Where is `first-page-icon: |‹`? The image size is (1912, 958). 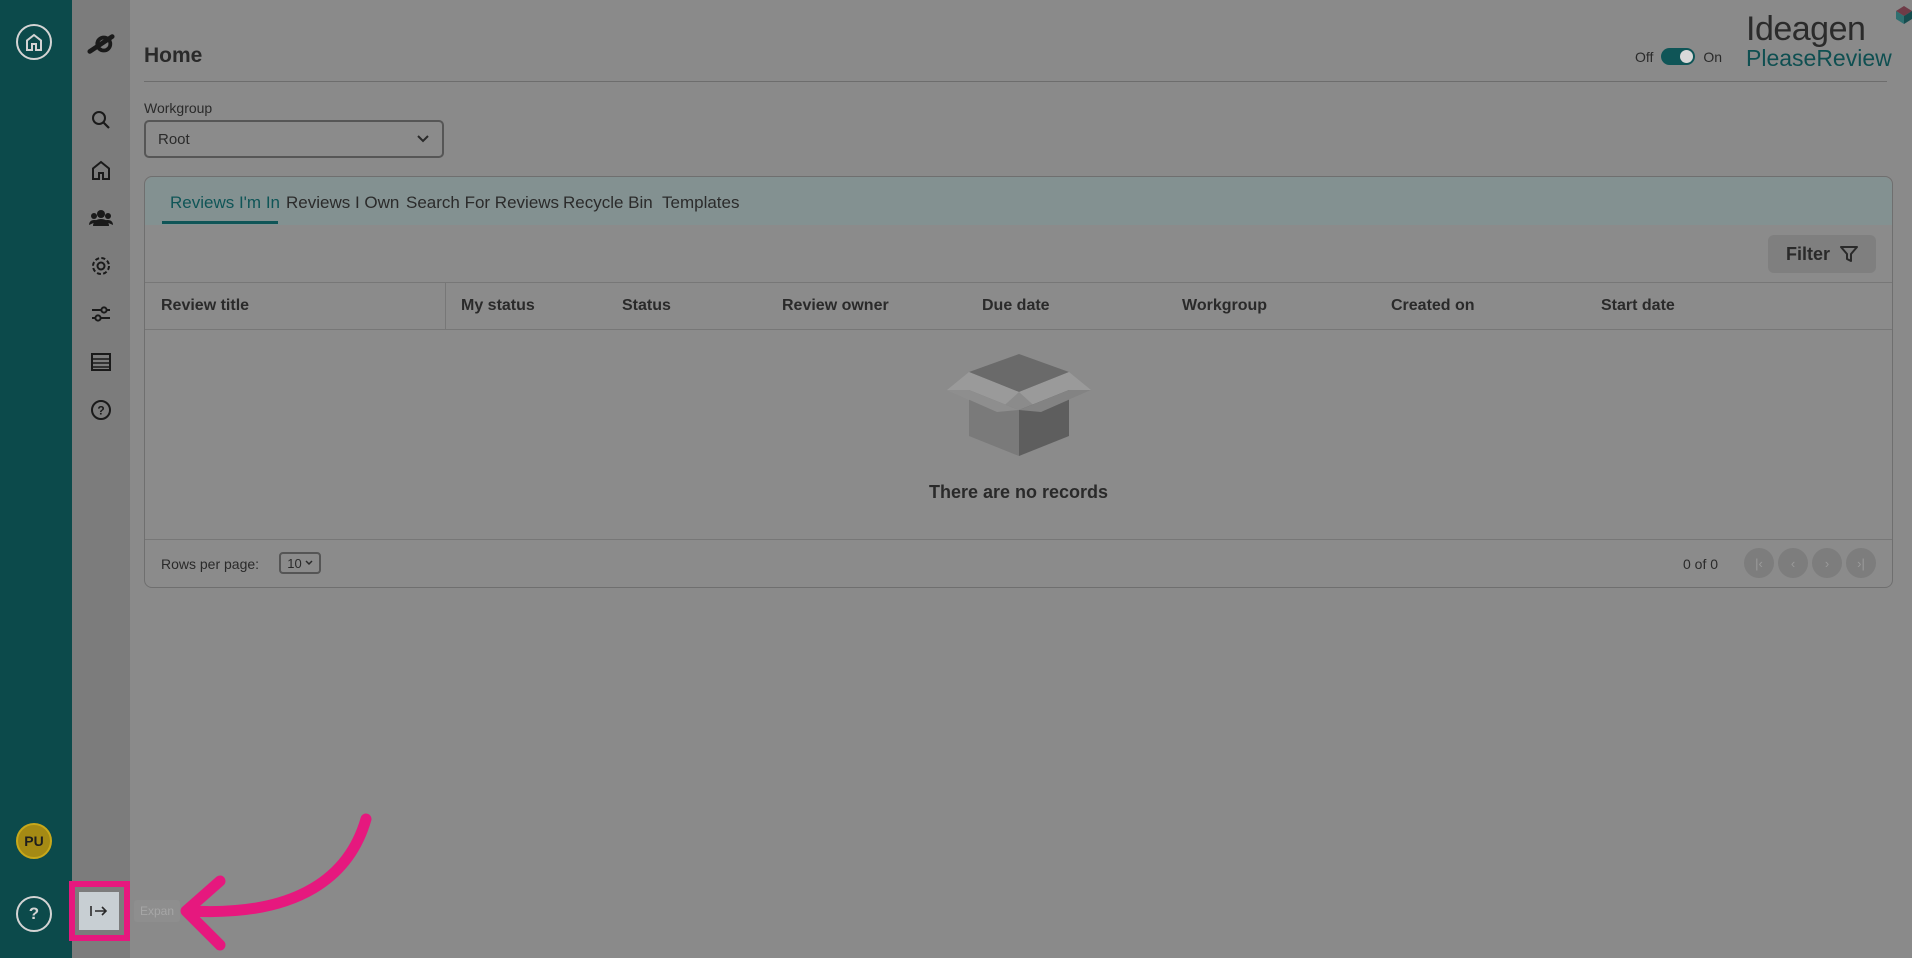 first-page-icon: |‹ is located at coordinates (1759, 563).